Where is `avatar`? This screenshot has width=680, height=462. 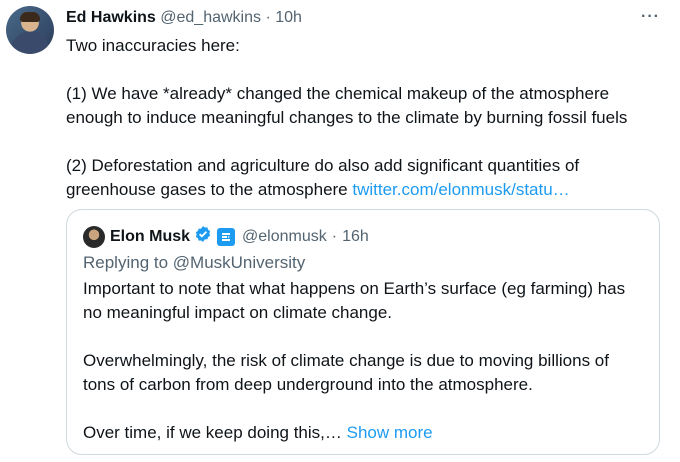
avatar is located at coordinates (30, 30).